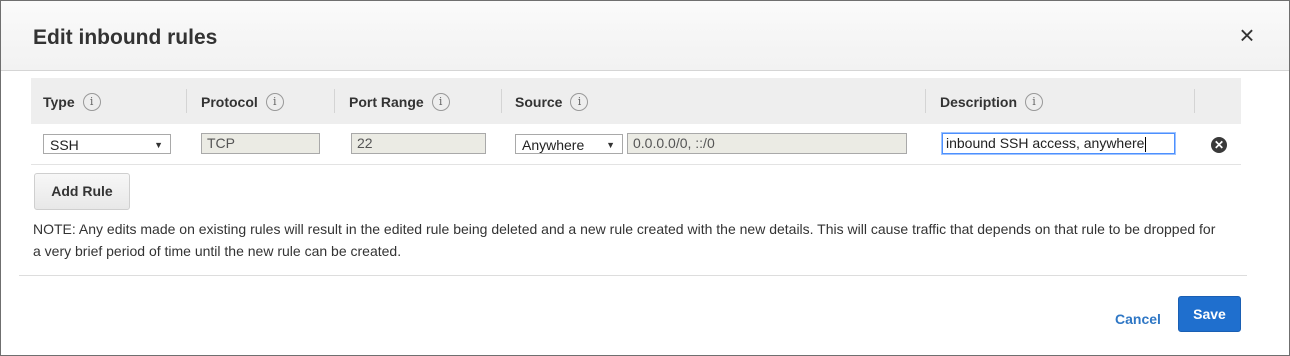 Image resolution: width=1290 pixels, height=356 pixels. I want to click on description-input: inbound SSH access, anywhere, so click(1058, 143).